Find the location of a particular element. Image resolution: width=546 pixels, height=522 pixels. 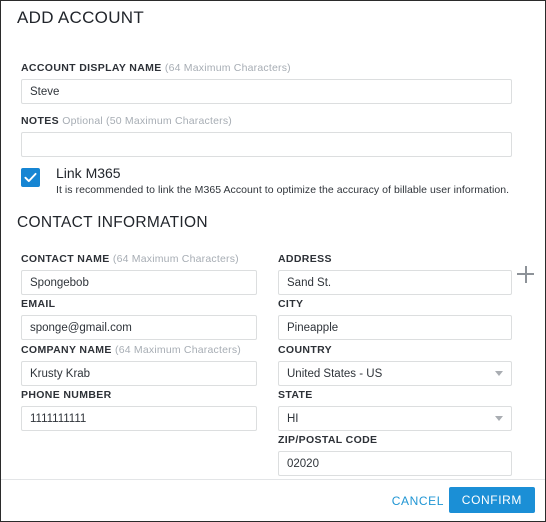

link-m365-checkbox is located at coordinates (30, 177).